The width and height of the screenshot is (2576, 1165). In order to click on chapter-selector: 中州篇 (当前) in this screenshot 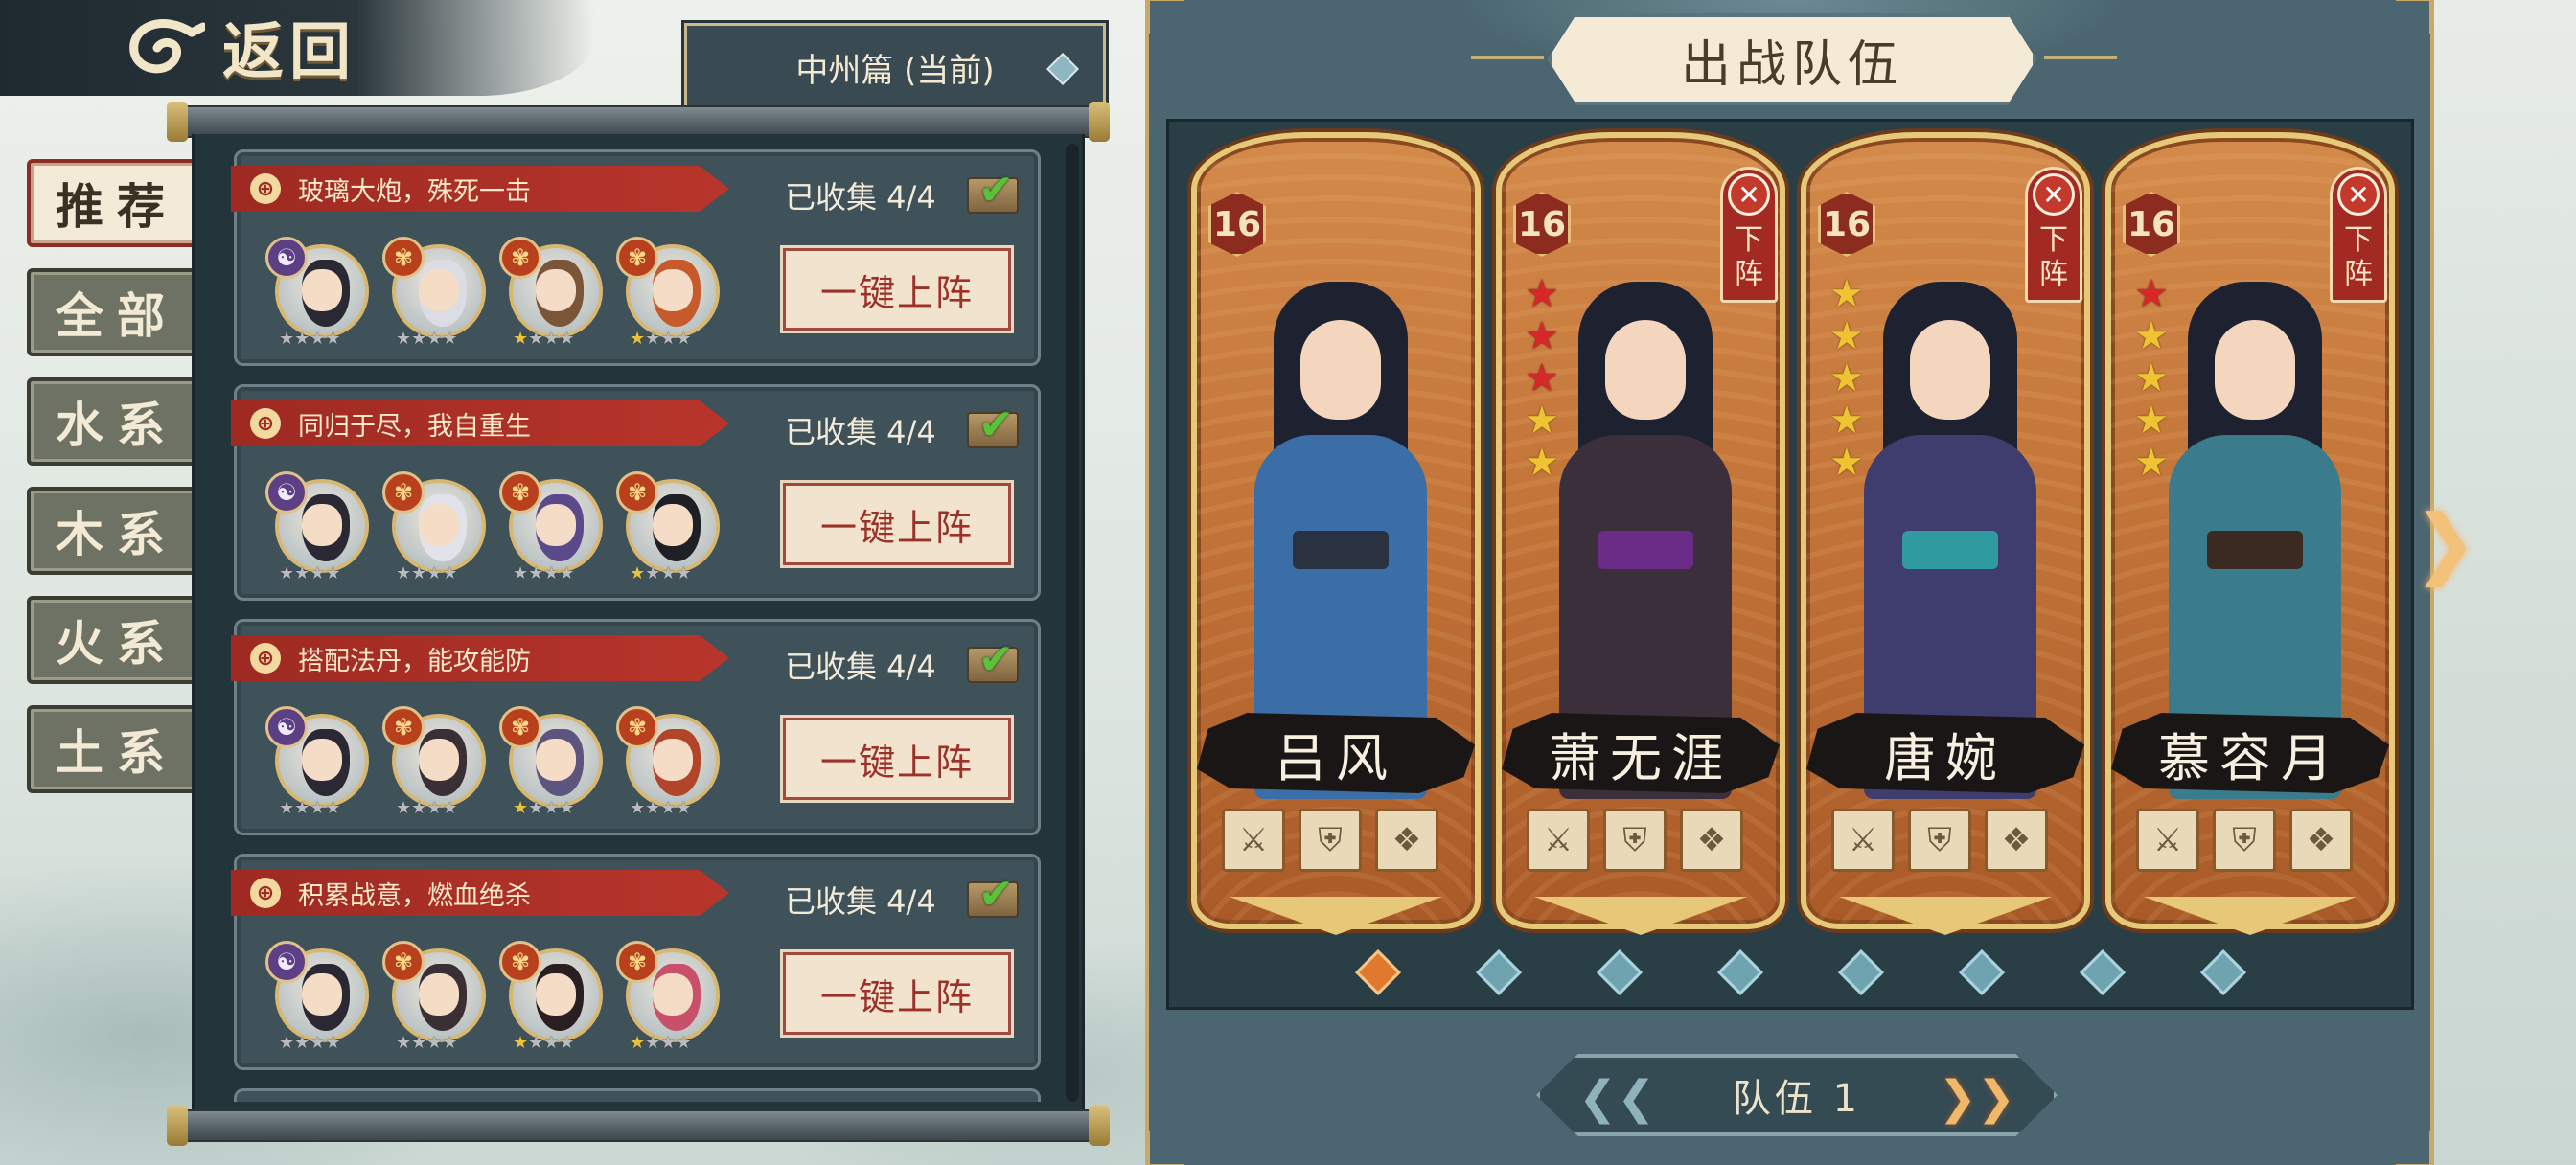, I will do `click(895, 67)`.